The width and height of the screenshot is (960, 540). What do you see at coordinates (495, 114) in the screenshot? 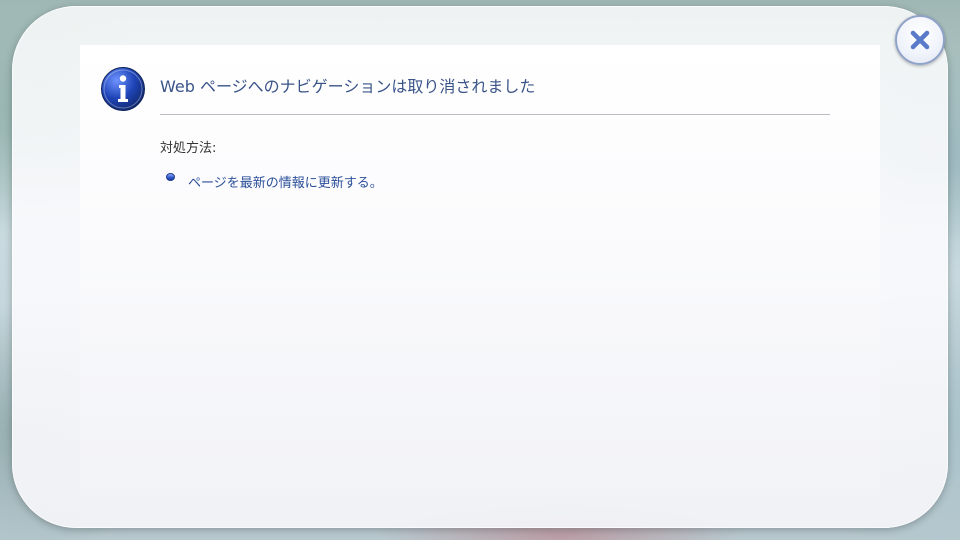
I see `divider` at bounding box center [495, 114].